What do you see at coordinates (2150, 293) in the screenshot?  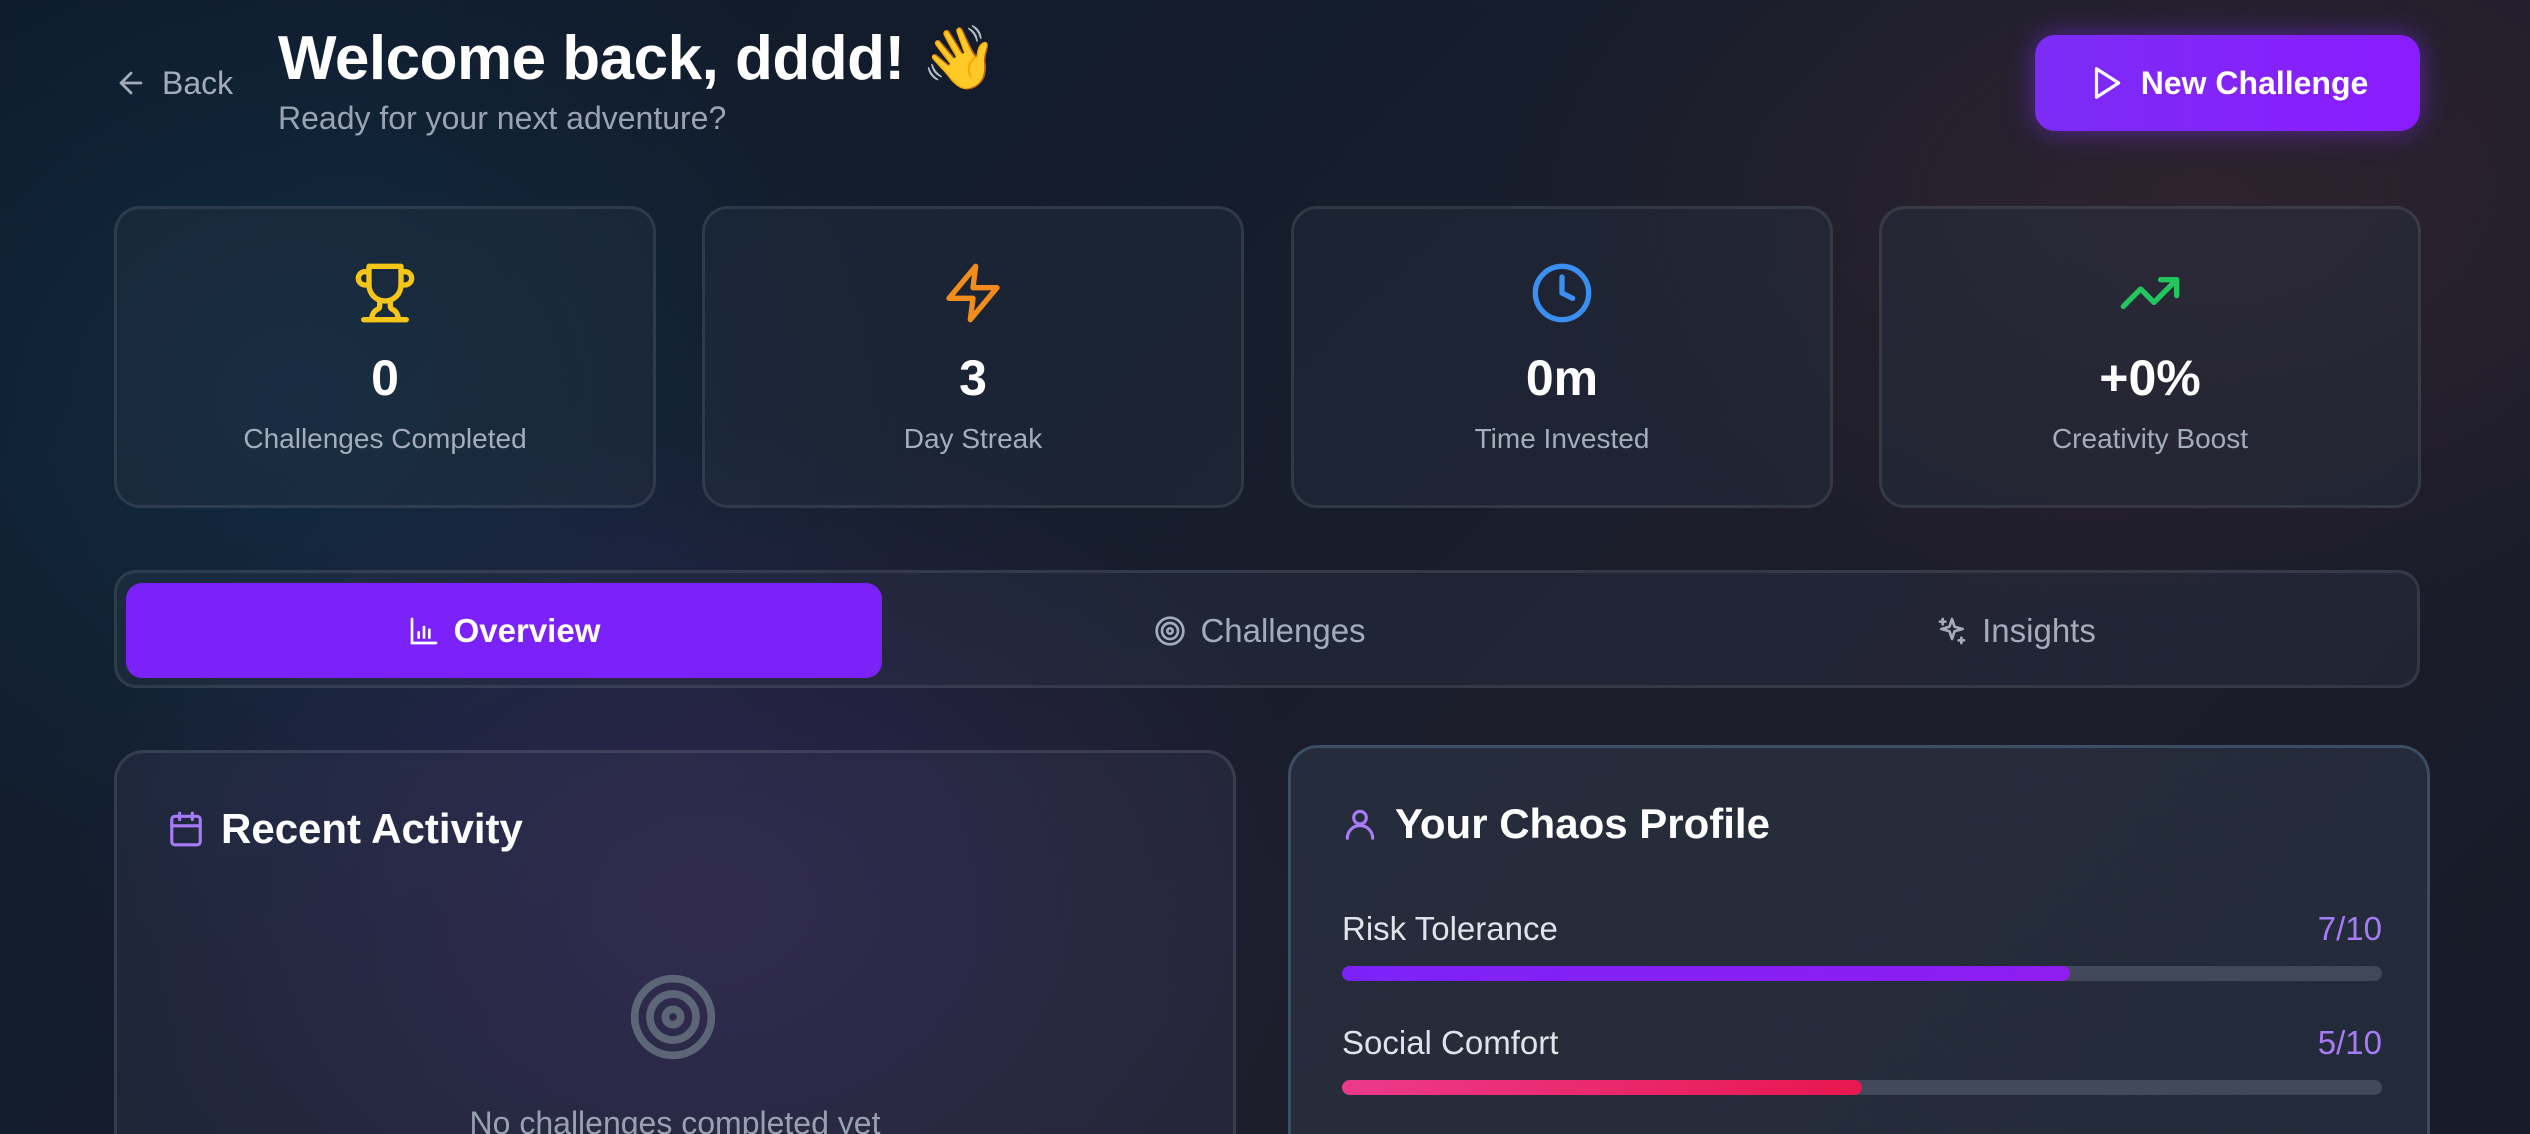 I see `trending-up-icon` at bounding box center [2150, 293].